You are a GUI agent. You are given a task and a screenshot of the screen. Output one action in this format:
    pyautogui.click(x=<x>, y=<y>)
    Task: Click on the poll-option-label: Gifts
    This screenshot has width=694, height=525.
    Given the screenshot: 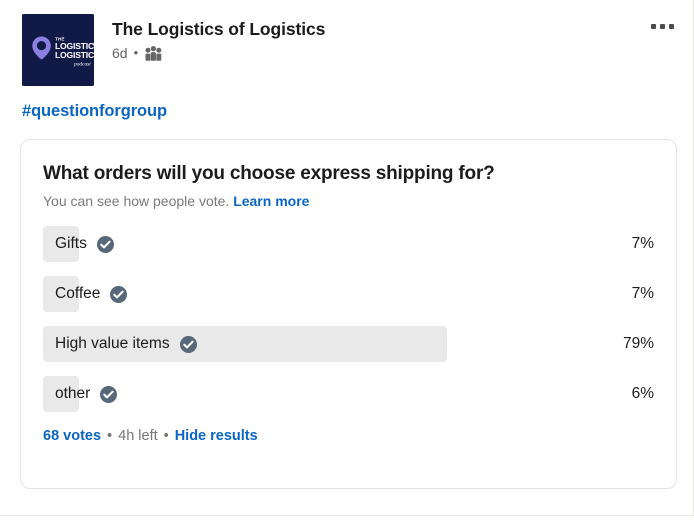 What is the action you would take?
    pyautogui.click(x=71, y=243)
    